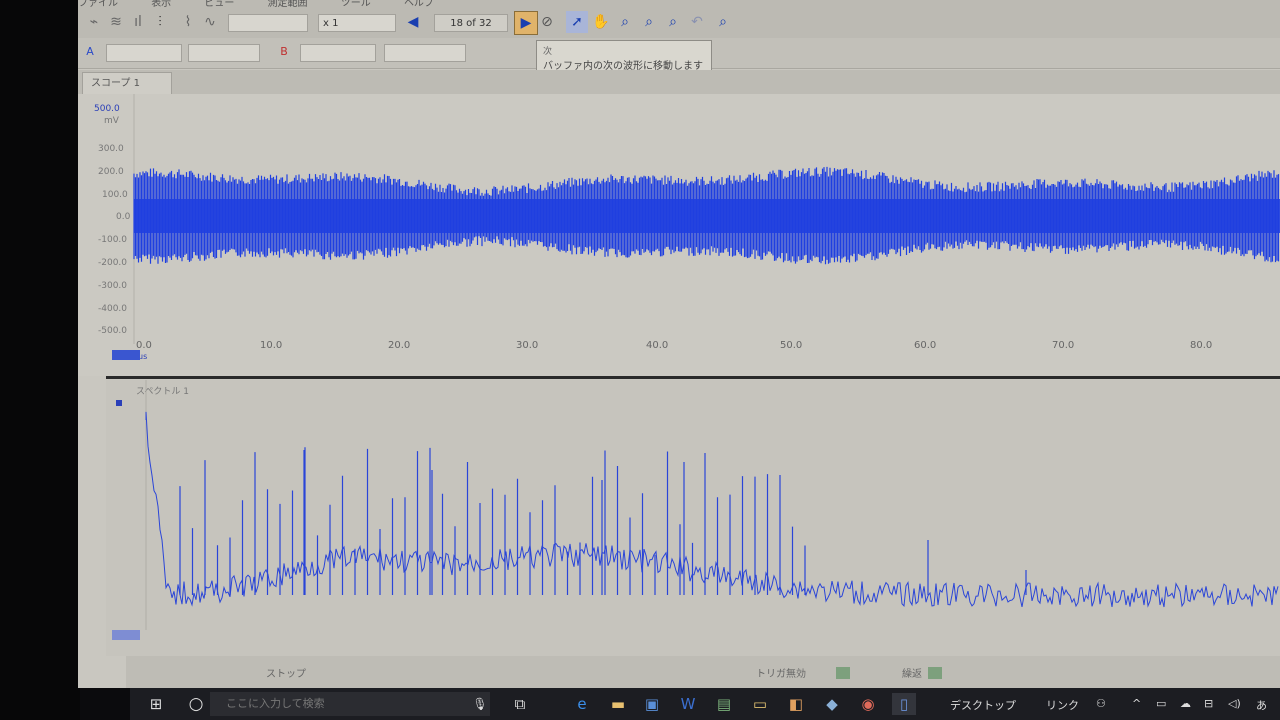  What do you see at coordinates (126, 635) in the screenshot?
I see `spectrum-ruler-handle` at bounding box center [126, 635].